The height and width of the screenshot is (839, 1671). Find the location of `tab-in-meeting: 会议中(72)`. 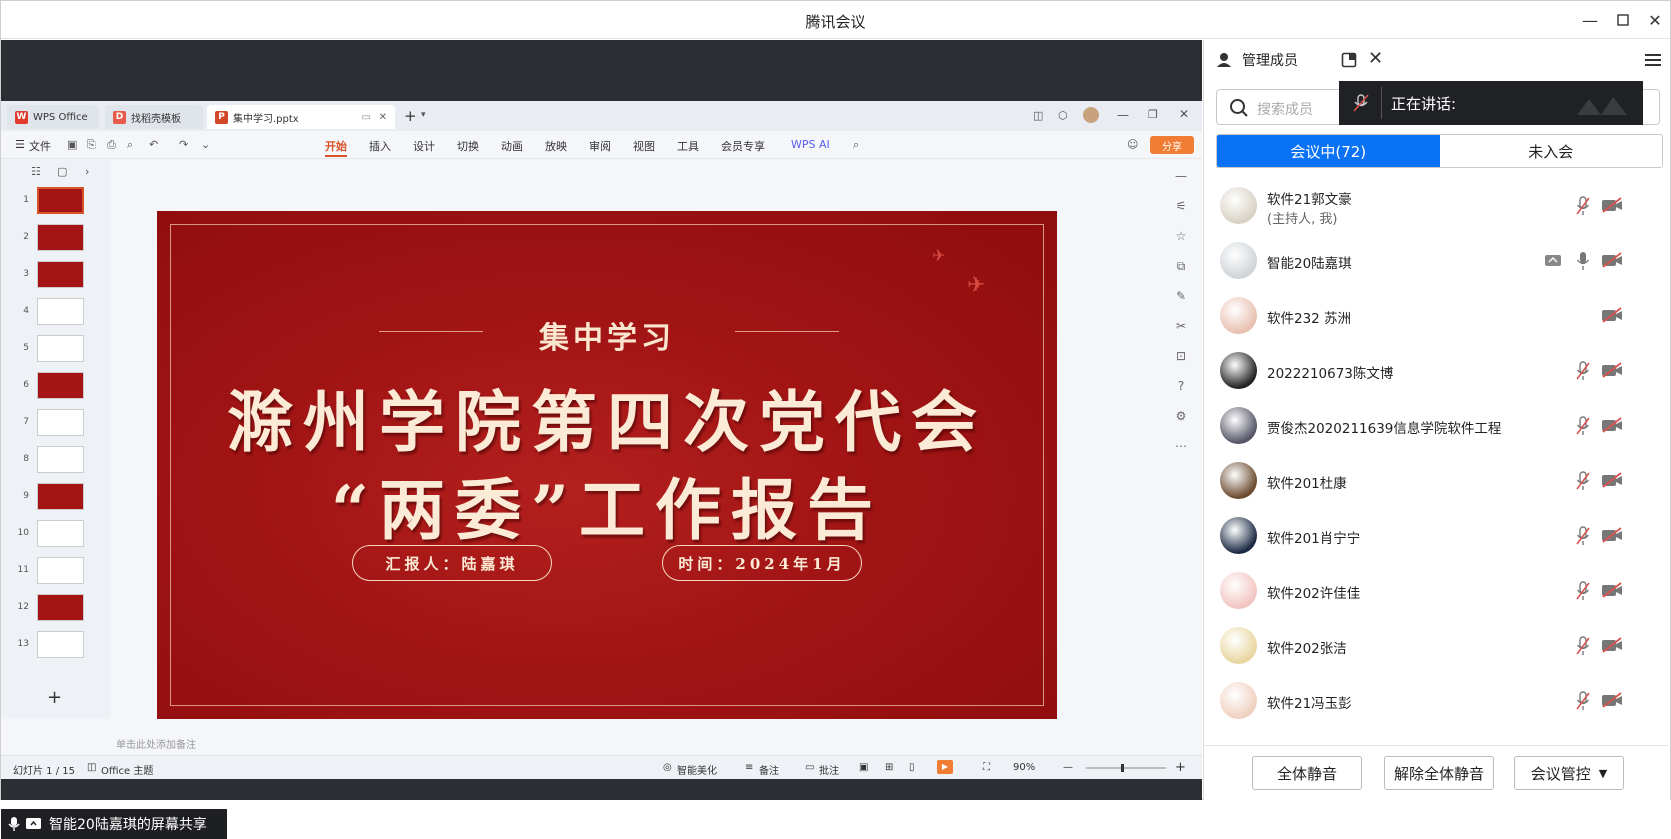

tab-in-meeting: 会议中(72) is located at coordinates (1328, 151).